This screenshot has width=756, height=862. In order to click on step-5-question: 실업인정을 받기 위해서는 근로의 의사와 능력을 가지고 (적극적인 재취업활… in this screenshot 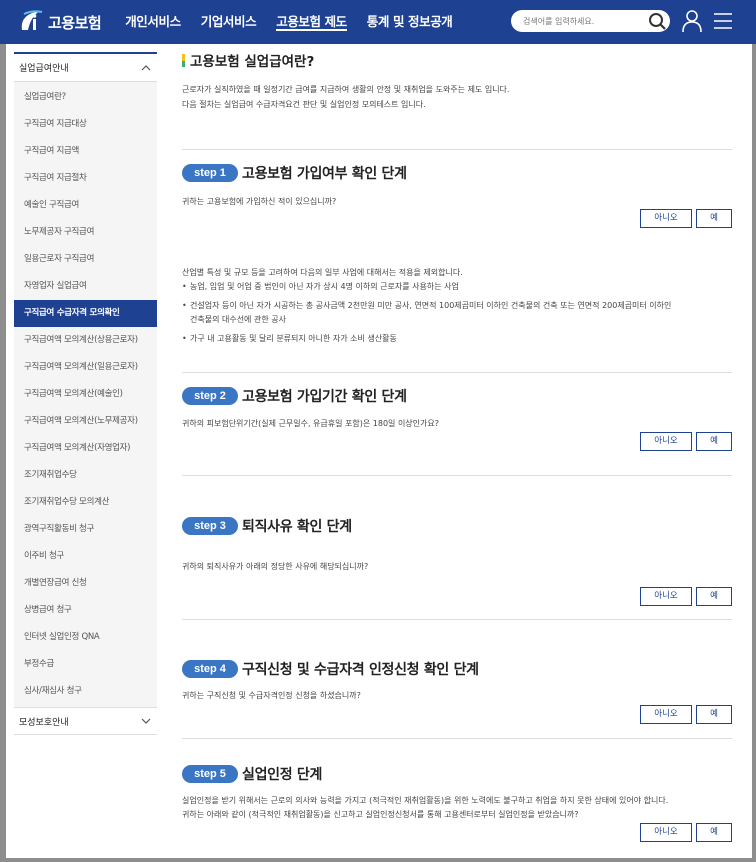, I will do `click(425, 800)`.